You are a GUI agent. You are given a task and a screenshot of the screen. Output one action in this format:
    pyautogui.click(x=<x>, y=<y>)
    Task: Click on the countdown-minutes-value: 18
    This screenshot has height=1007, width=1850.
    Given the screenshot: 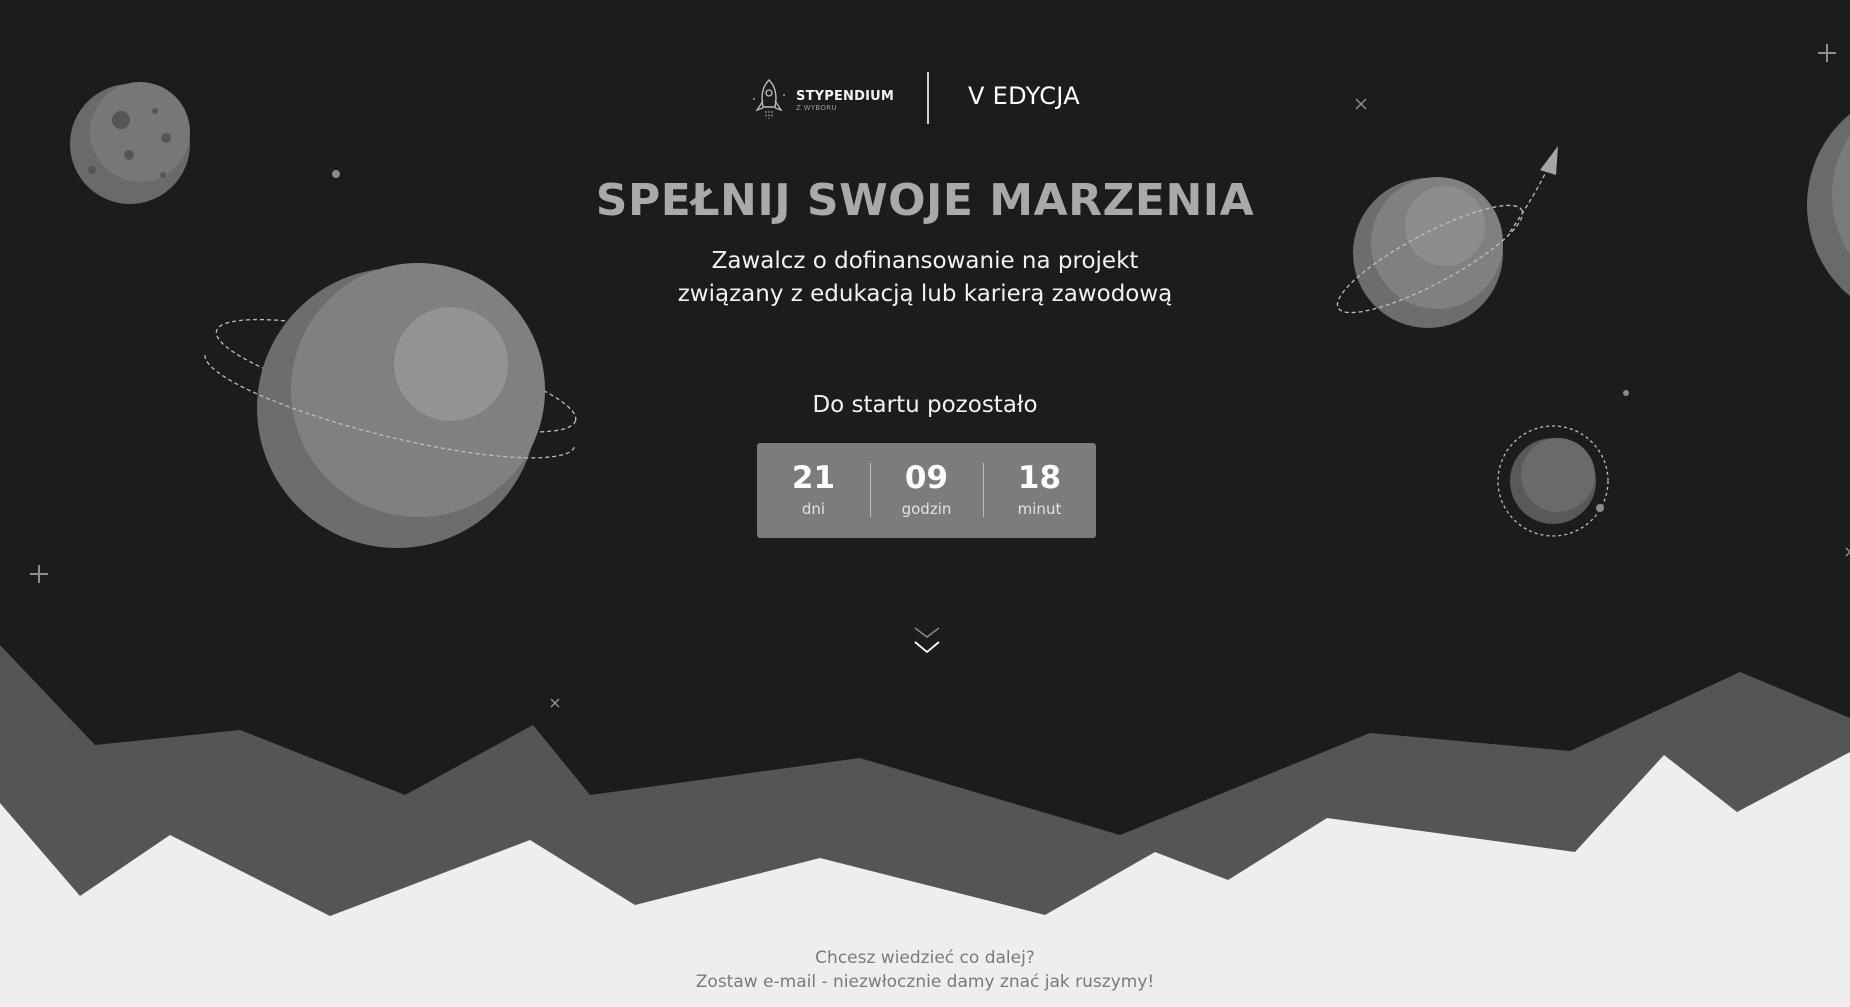 What is the action you would take?
    pyautogui.click(x=1039, y=478)
    